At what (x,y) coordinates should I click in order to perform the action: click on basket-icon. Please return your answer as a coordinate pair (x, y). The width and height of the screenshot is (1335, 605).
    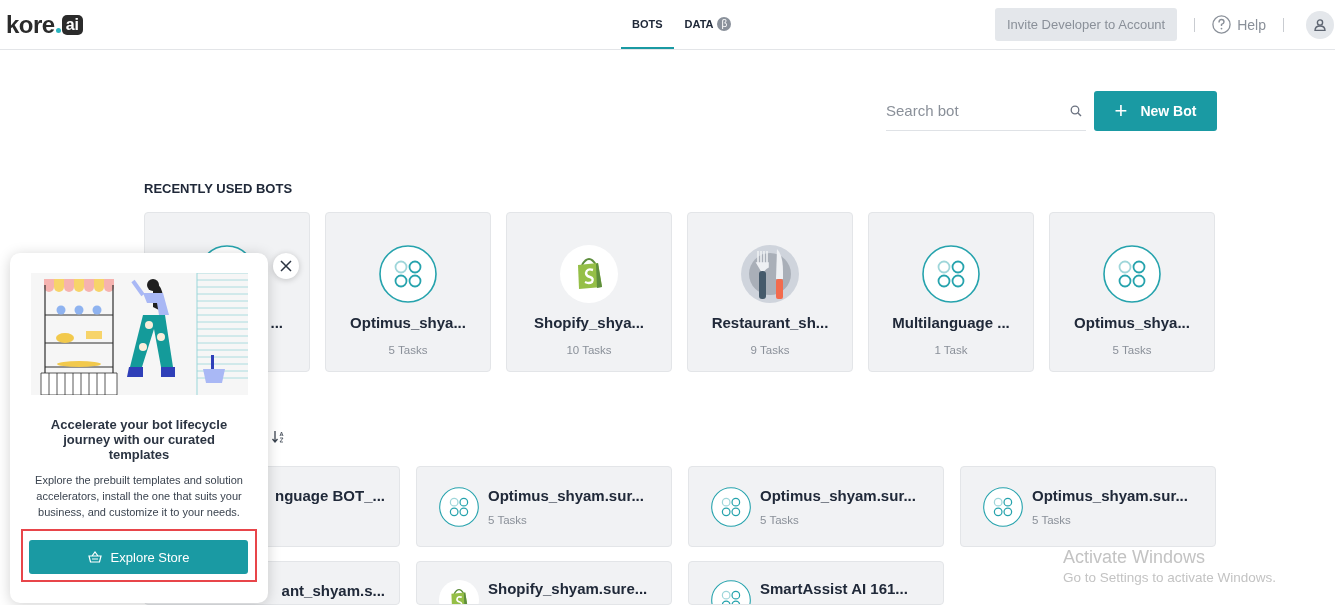
    Looking at the image, I should click on (94, 557).